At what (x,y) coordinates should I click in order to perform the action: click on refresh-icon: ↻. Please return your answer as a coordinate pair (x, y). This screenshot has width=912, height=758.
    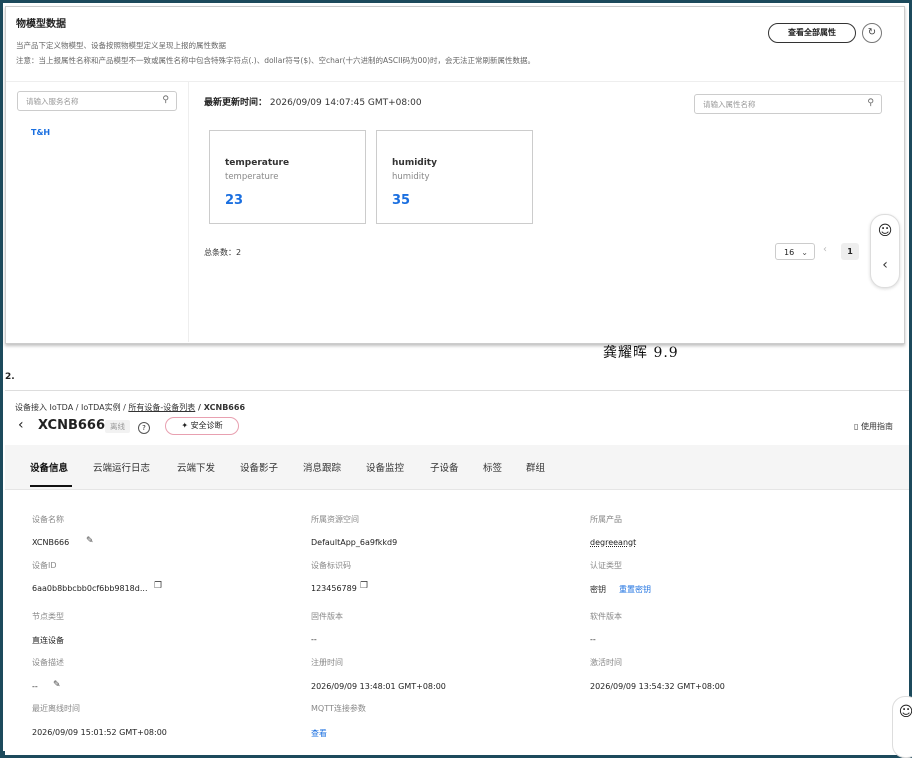
    Looking at the image, I should click on (872, 32).